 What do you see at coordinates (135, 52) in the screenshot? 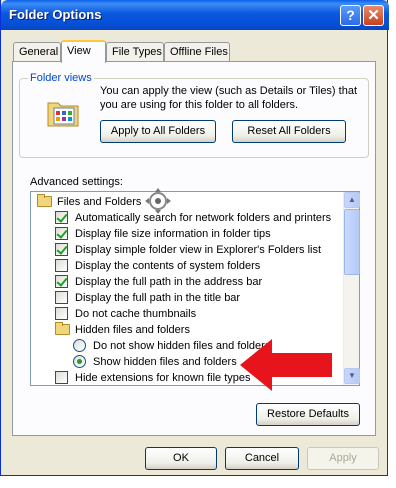
I see `tab-file-types: File Types` at bounding box center [135, 52].